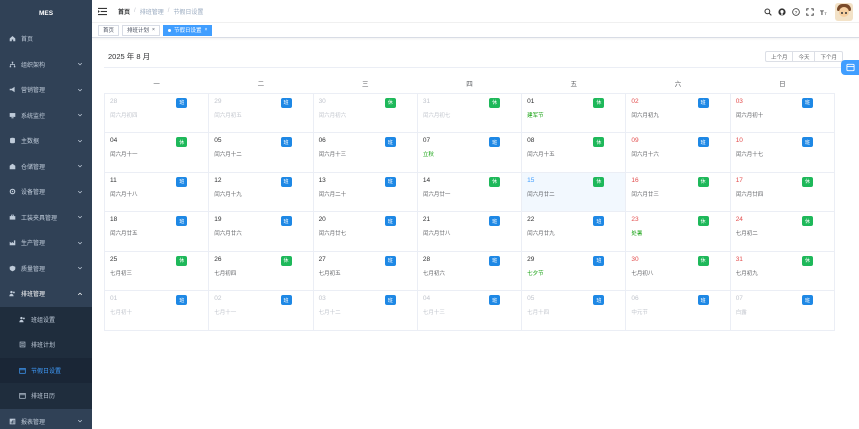  What do you see at coordinates (678, 152) in the screenshot?
I see `calendar-day-cell: 09 闰六月十六 班` at bounding box center [678, 152].